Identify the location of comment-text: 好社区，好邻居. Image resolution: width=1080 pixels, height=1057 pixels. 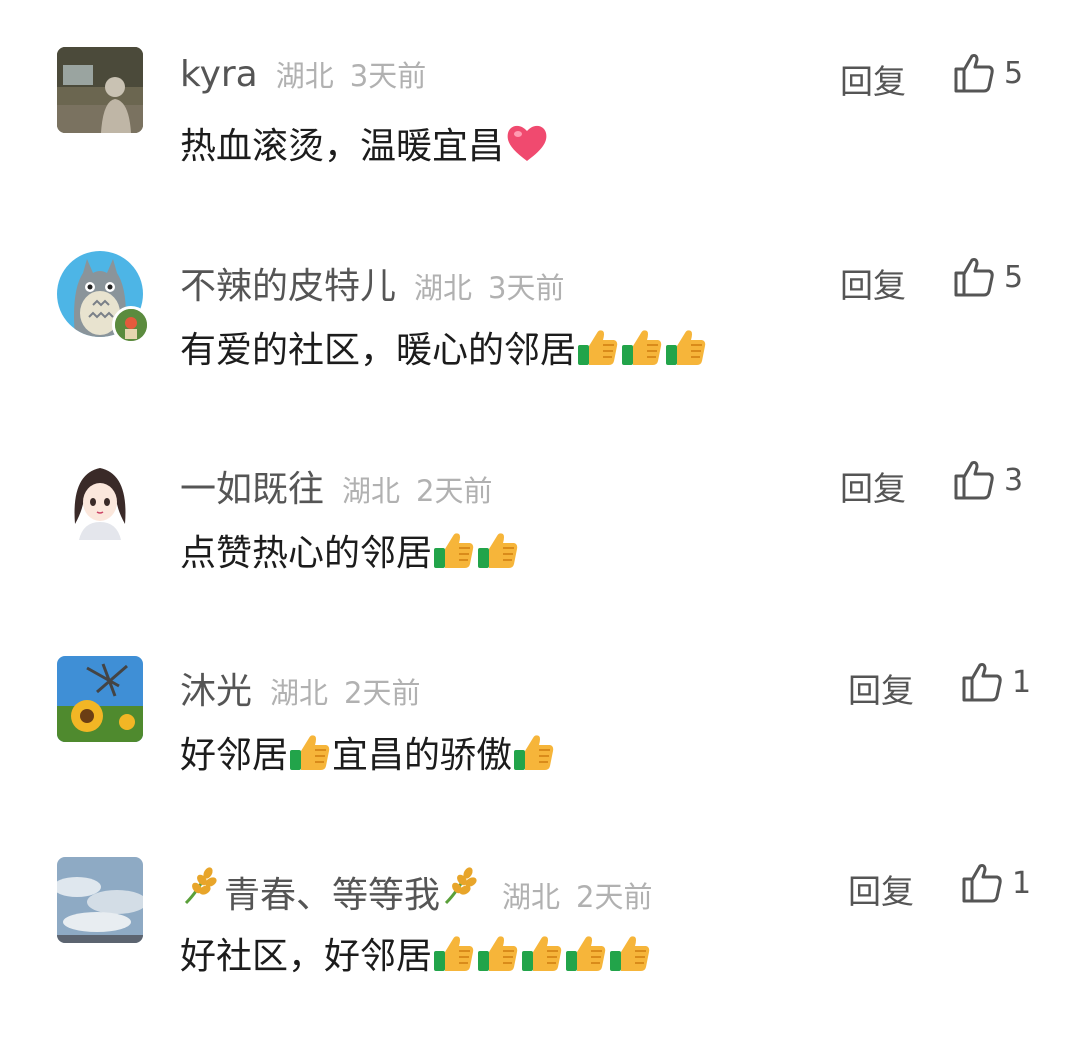
(416, 953).